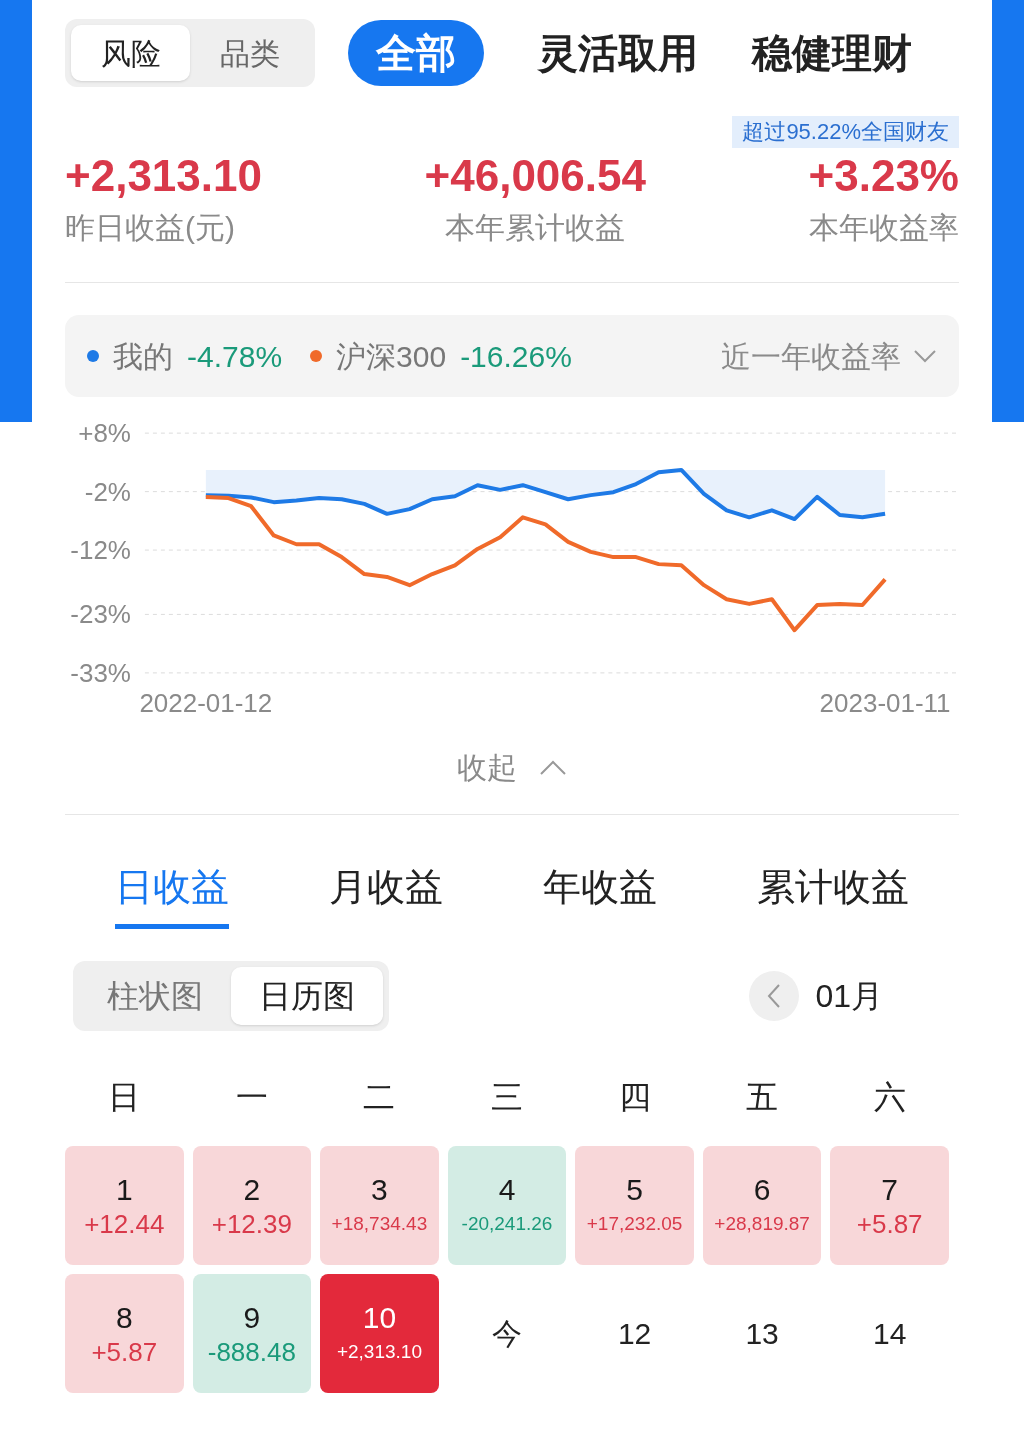 This screenshot has width=1024, height=1451. What do you see at coordinates (507, 1333) in the screenshot?
I see `calendar-day: 今` at bounding box center [507, 1333].